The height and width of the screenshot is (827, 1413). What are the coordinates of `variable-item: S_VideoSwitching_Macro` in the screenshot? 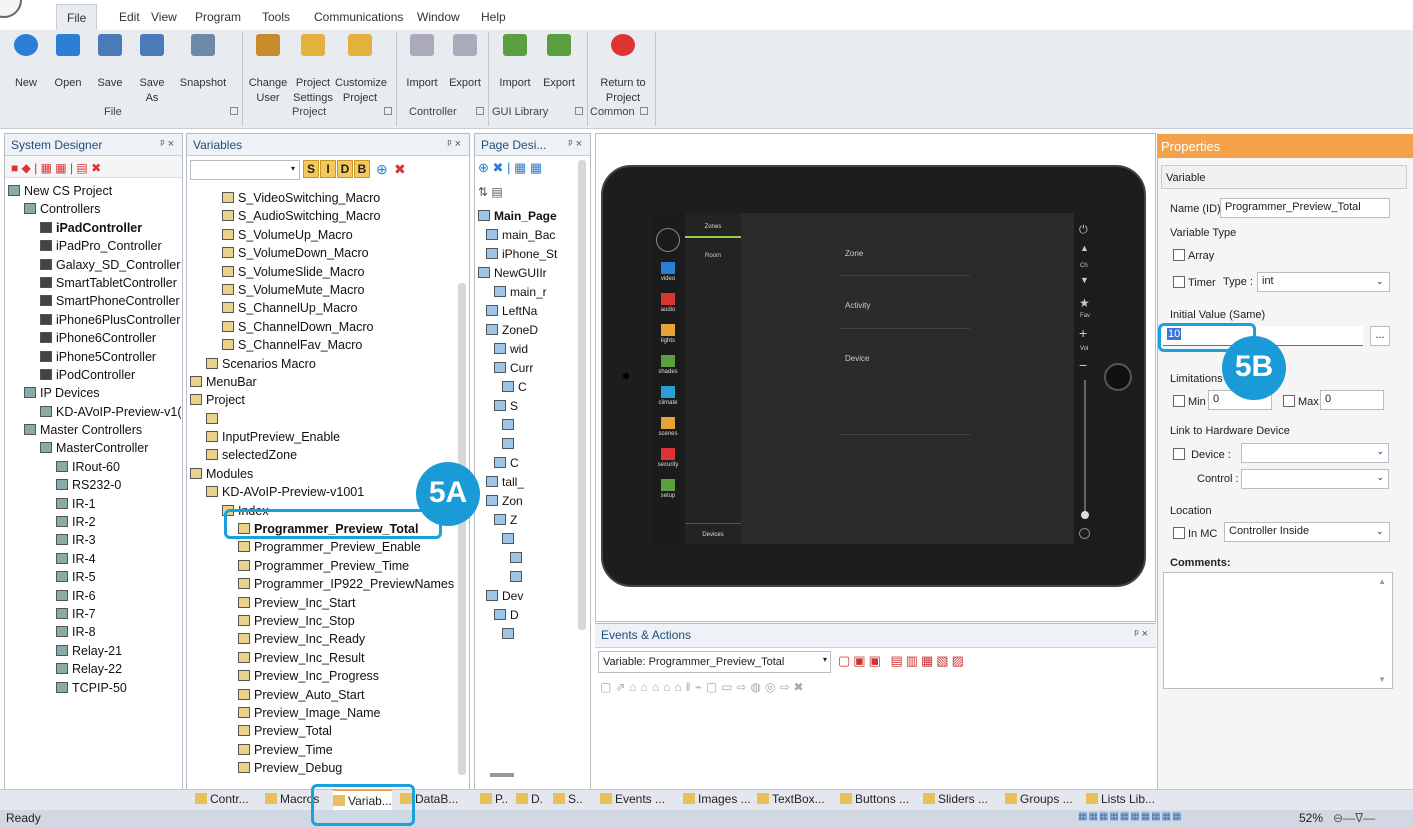 It's located at (322, 198).